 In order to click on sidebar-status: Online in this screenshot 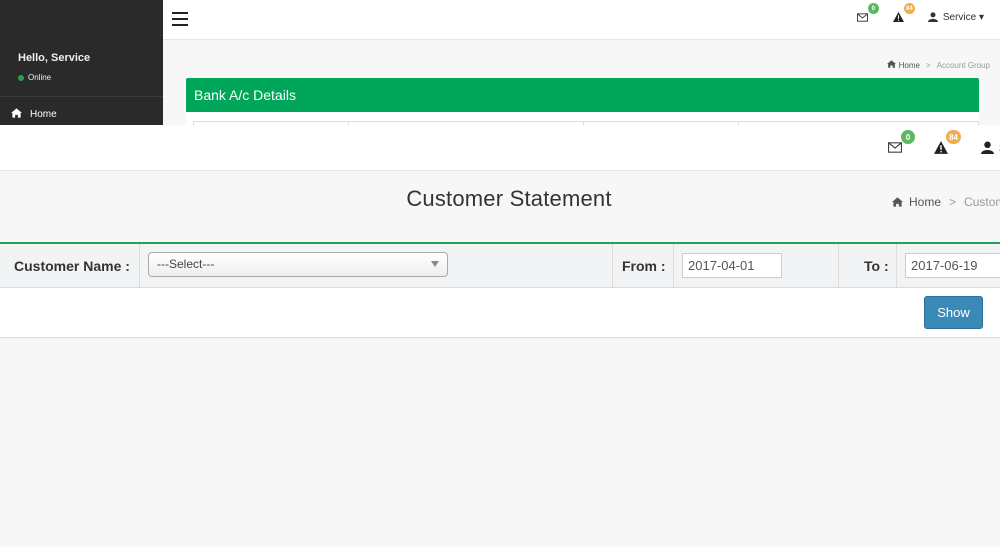, I will do `click(34, 77)`.